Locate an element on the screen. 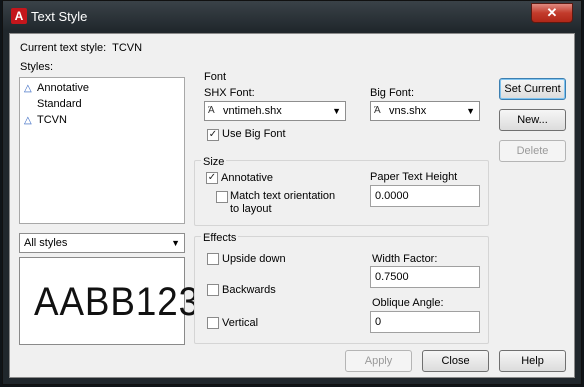  big-font-type-icon: Ά is located at coordinates (377, 110).